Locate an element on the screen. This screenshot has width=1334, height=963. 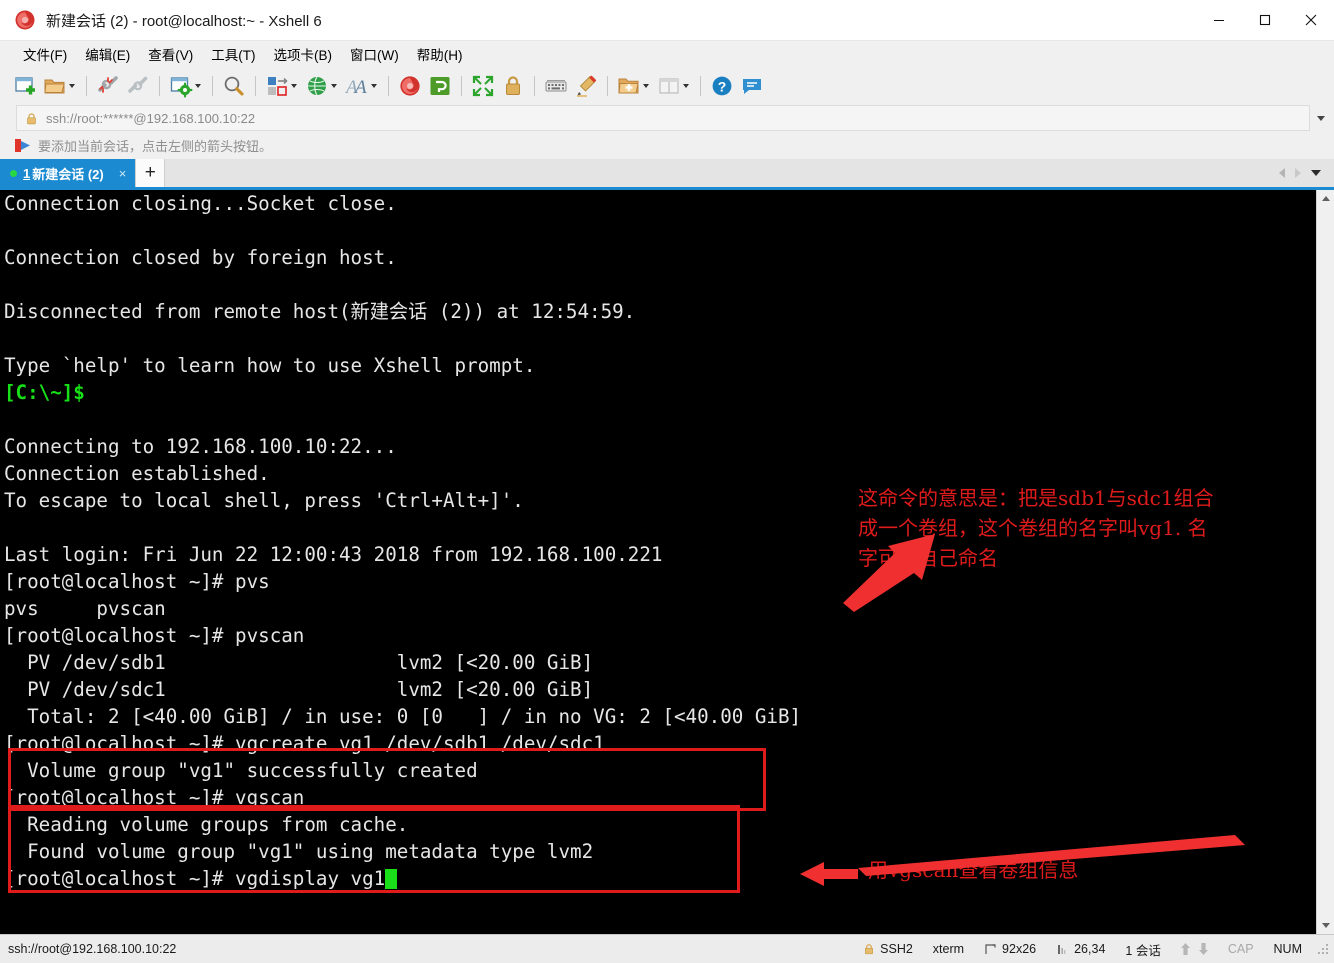
resize-icon is located at coordinates (990, 949).